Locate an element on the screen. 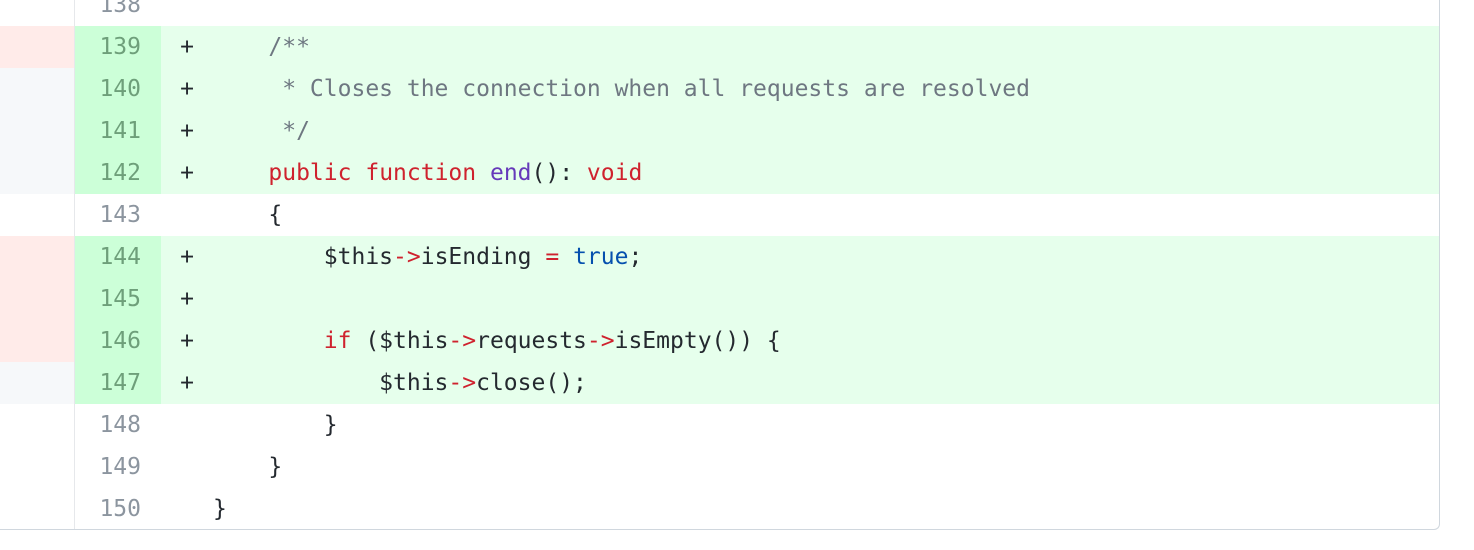 Image resolution: width=1474 pixels, height=550 pixels. context-line: 143 { is located at coordinates (720, 215).